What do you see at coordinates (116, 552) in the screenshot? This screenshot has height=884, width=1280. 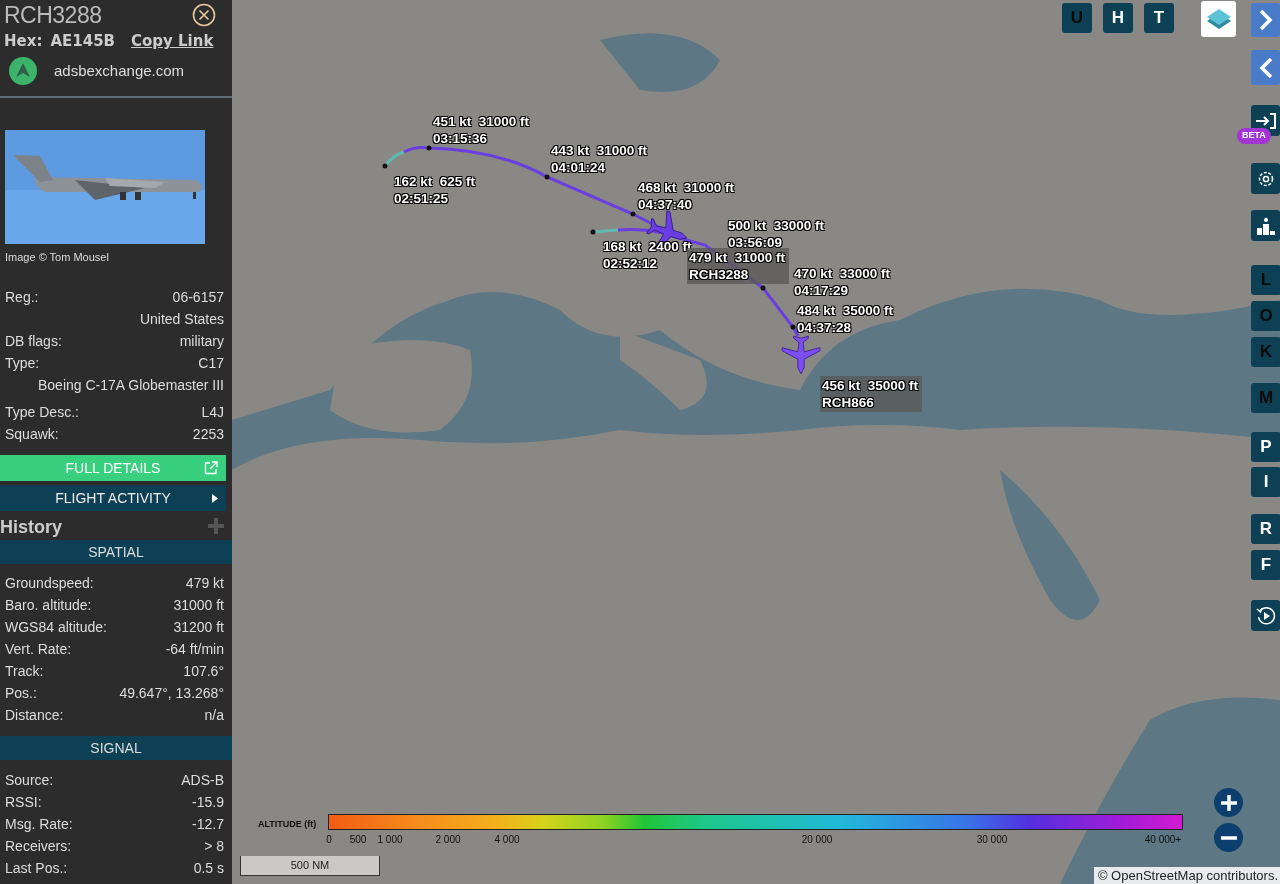 I see `section-header: SPATIAL` at bounding box center [116, 552].